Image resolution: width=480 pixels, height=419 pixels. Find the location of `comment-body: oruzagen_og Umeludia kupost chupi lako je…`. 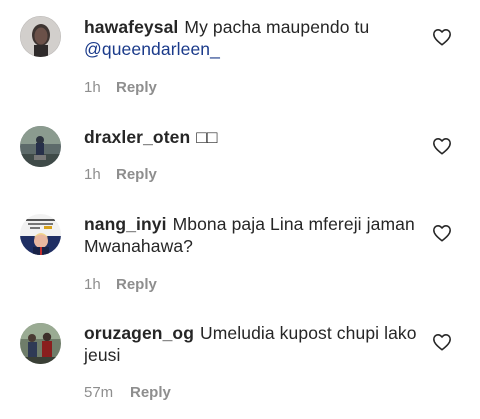

comment-body: oruzagen_og Umeludia kupost chupi lako je… is located at coordinates (254, 344).